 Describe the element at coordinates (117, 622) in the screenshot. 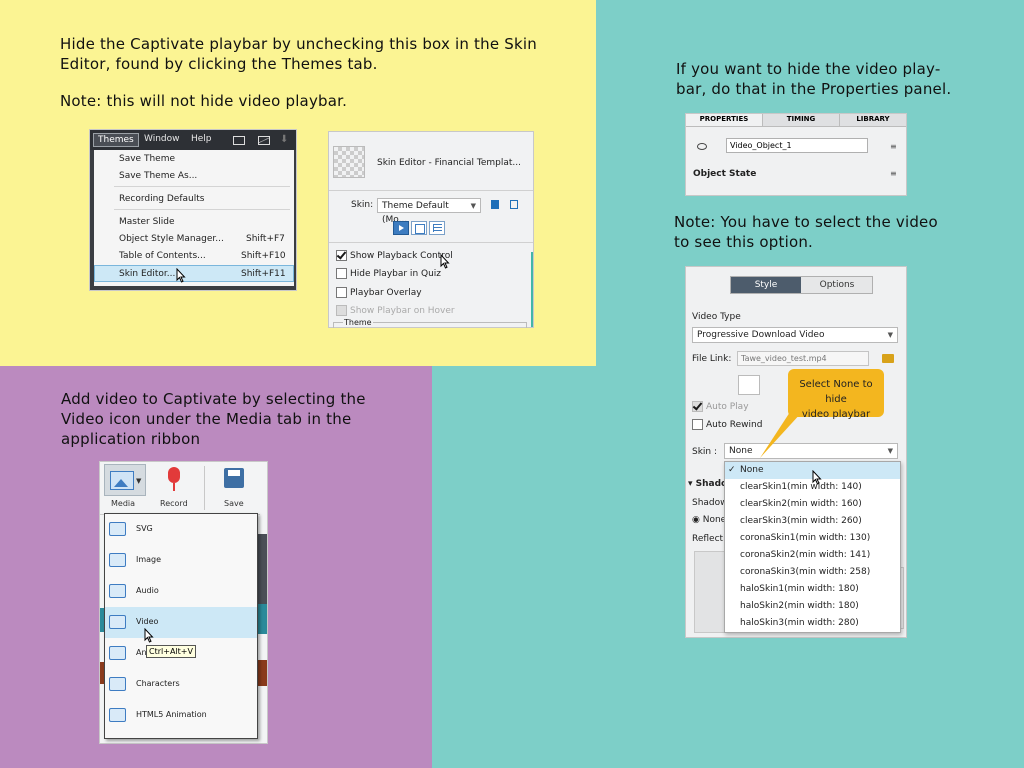

I see `video-icon` at that location.